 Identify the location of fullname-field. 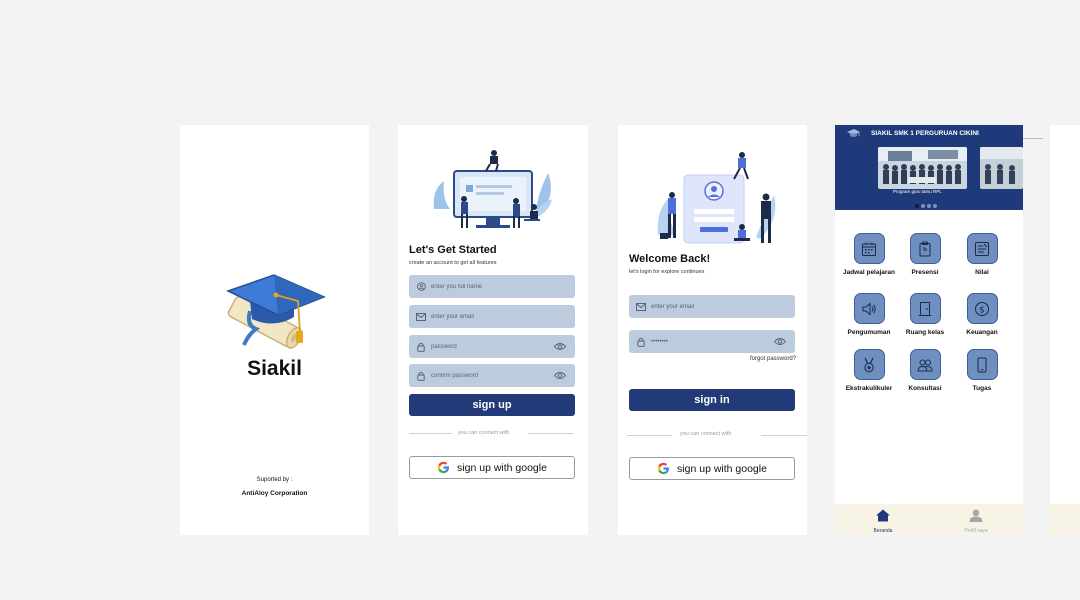
(492, 286).